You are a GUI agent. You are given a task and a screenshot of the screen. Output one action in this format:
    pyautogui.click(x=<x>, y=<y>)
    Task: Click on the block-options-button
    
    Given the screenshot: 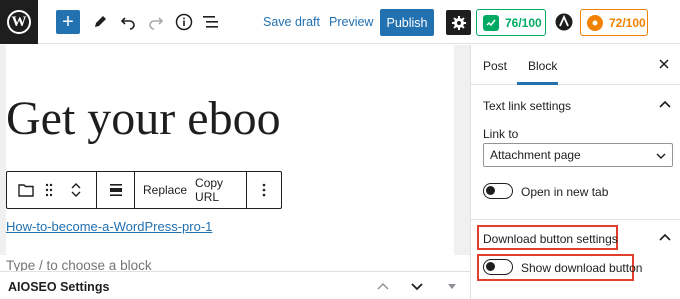 What is the action you would take?
    pyautogui.click(x=264, y=190)
    